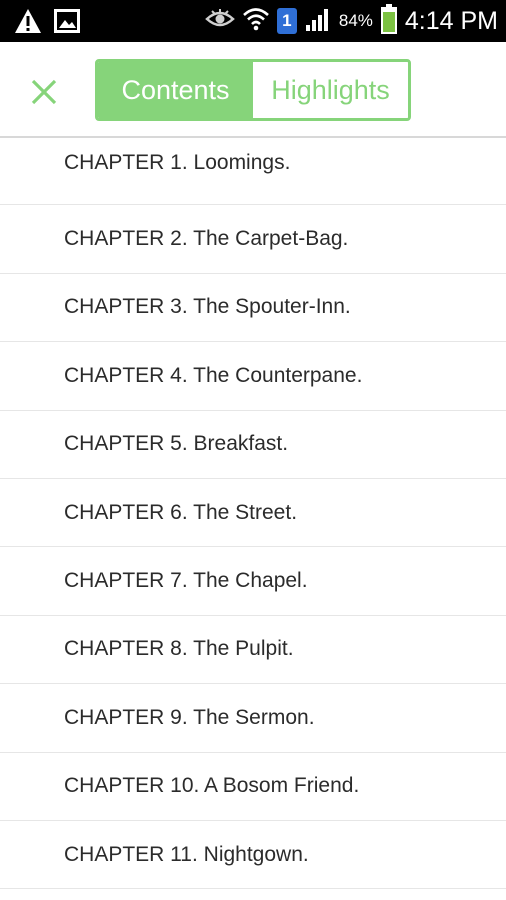 This screenshot has height=900, width=506. Describe the element at coordinates (213, 375) in the screenshot. I see `chapter-label: CHAPTER 4. The Counterpane.` at that location.